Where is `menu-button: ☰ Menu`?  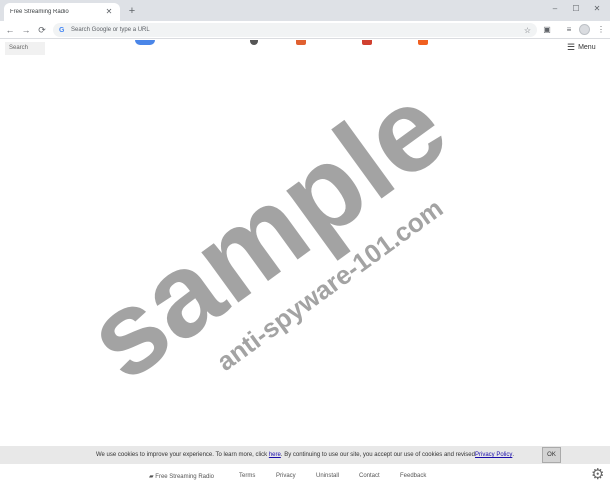 menu-button: ☰ Menu is located at coordinates (581, 47).